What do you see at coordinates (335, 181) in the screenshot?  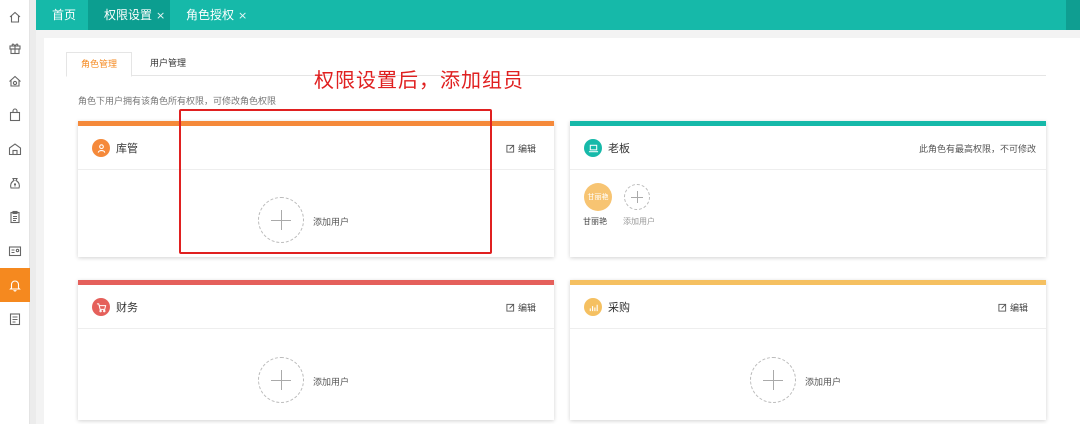 I see `annotation-box` at bounding box center [335, 181].